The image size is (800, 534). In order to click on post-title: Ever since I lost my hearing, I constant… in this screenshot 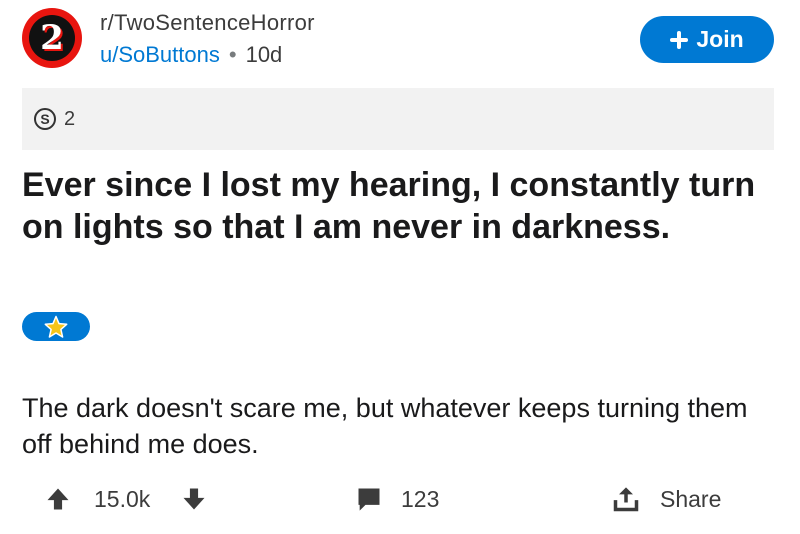, I will do `click(402, 206)`.